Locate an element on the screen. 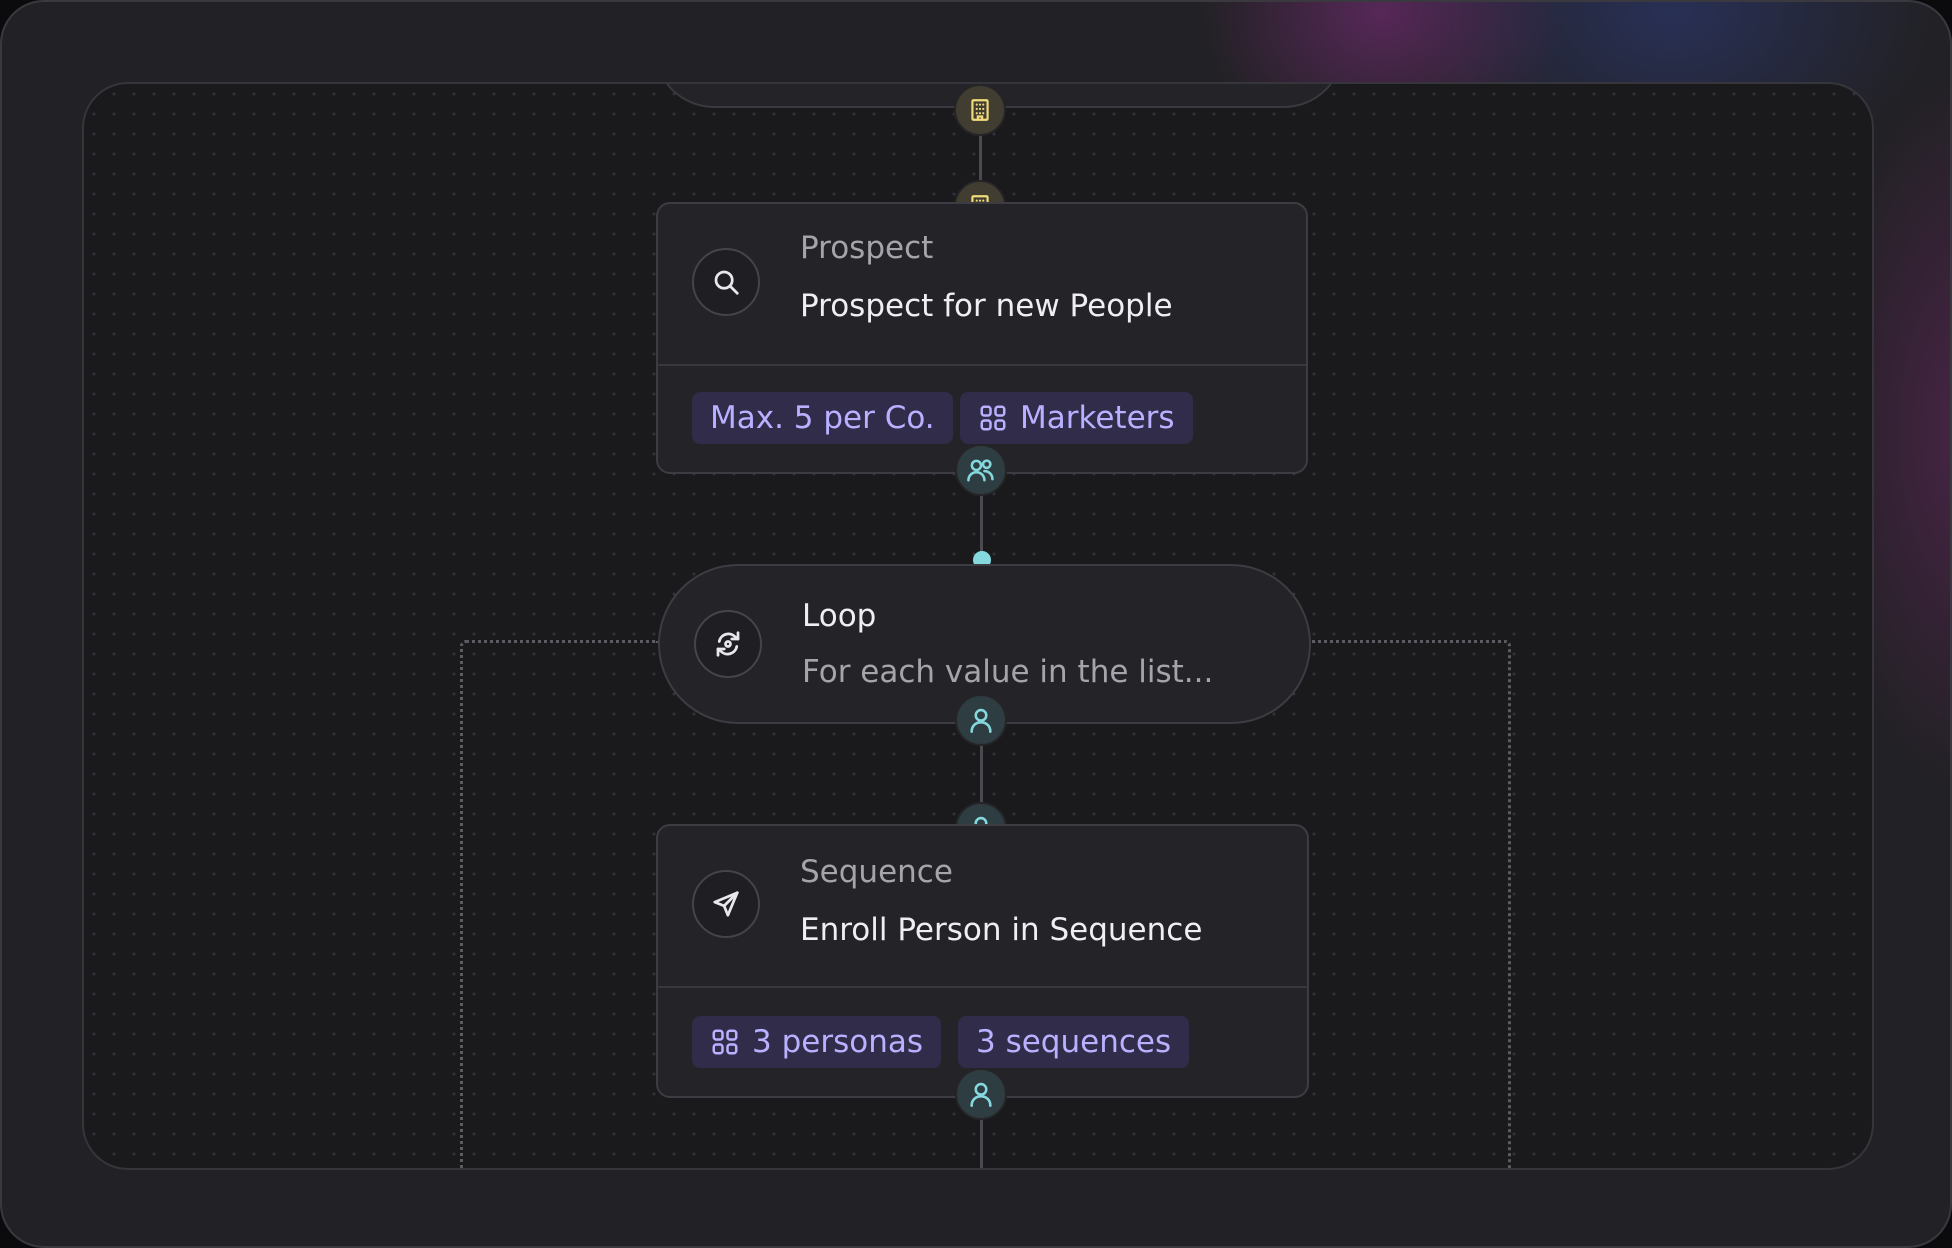  sequence-category: Sequence is located at coordinates (876, 872).